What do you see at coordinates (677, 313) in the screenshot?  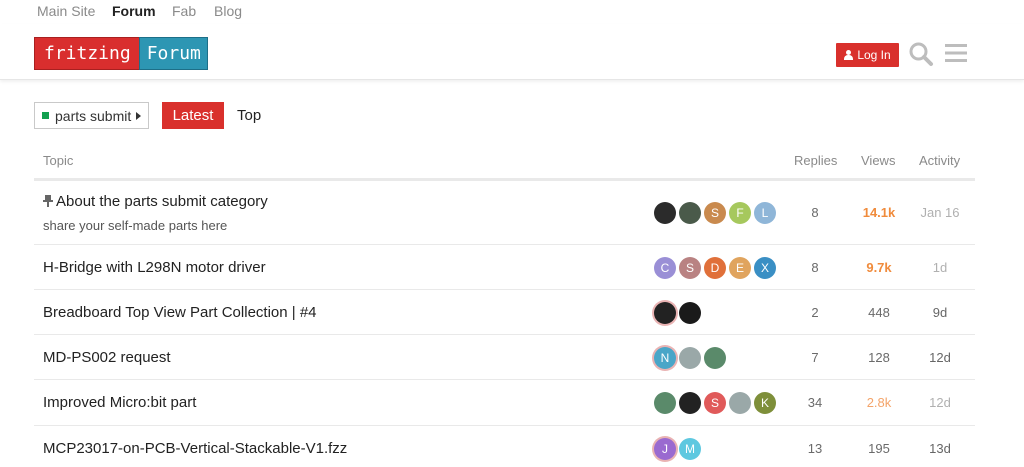 I see `topic-posters` at bounding box center [677, 313].